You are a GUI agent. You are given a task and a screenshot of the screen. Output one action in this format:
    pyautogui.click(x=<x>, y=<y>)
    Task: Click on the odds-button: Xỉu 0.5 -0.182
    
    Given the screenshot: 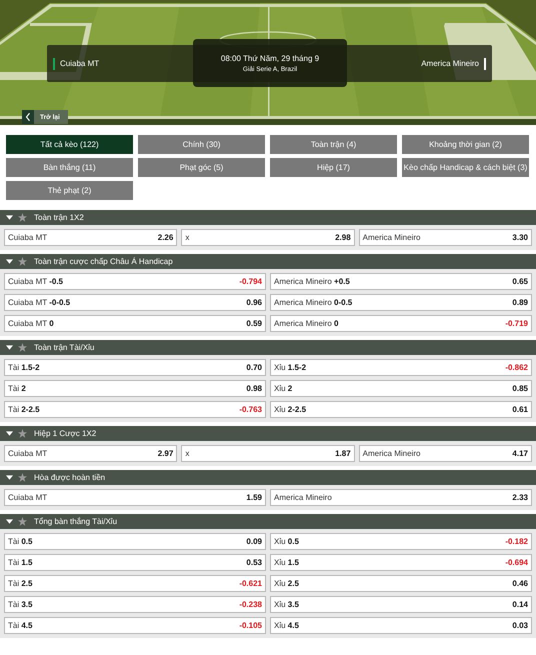 What is the action you would take?
    pyautogui.click(x=401, y=541)
    